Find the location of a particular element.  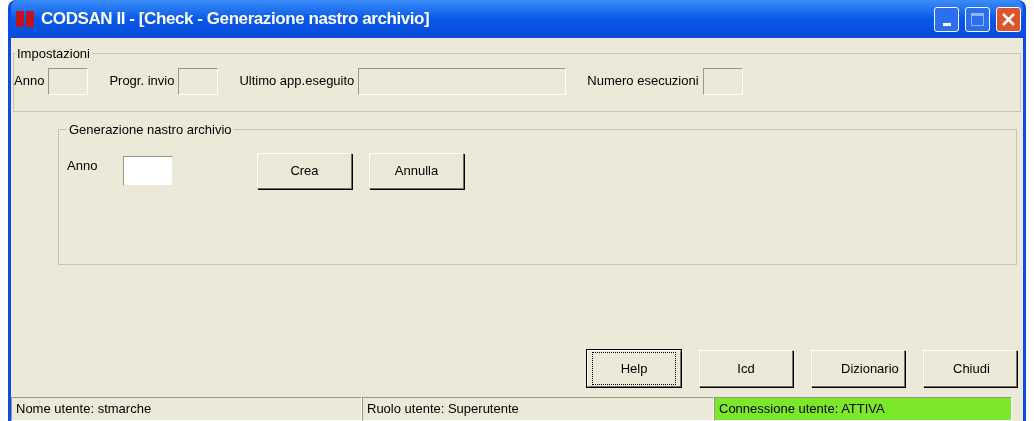

dialog-button: Help is located at coordinates (634, 368).